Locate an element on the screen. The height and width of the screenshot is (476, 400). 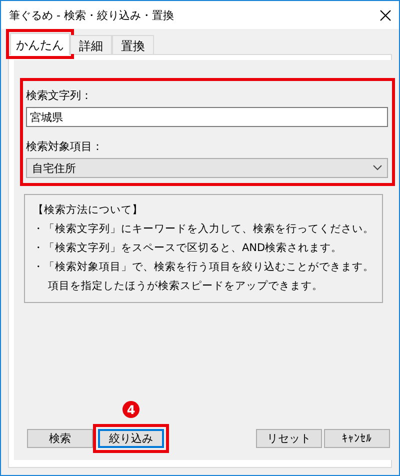
info-text: 項目を指定したほうが検索スピードをアップできます。 is located at coordinates (185, 286).